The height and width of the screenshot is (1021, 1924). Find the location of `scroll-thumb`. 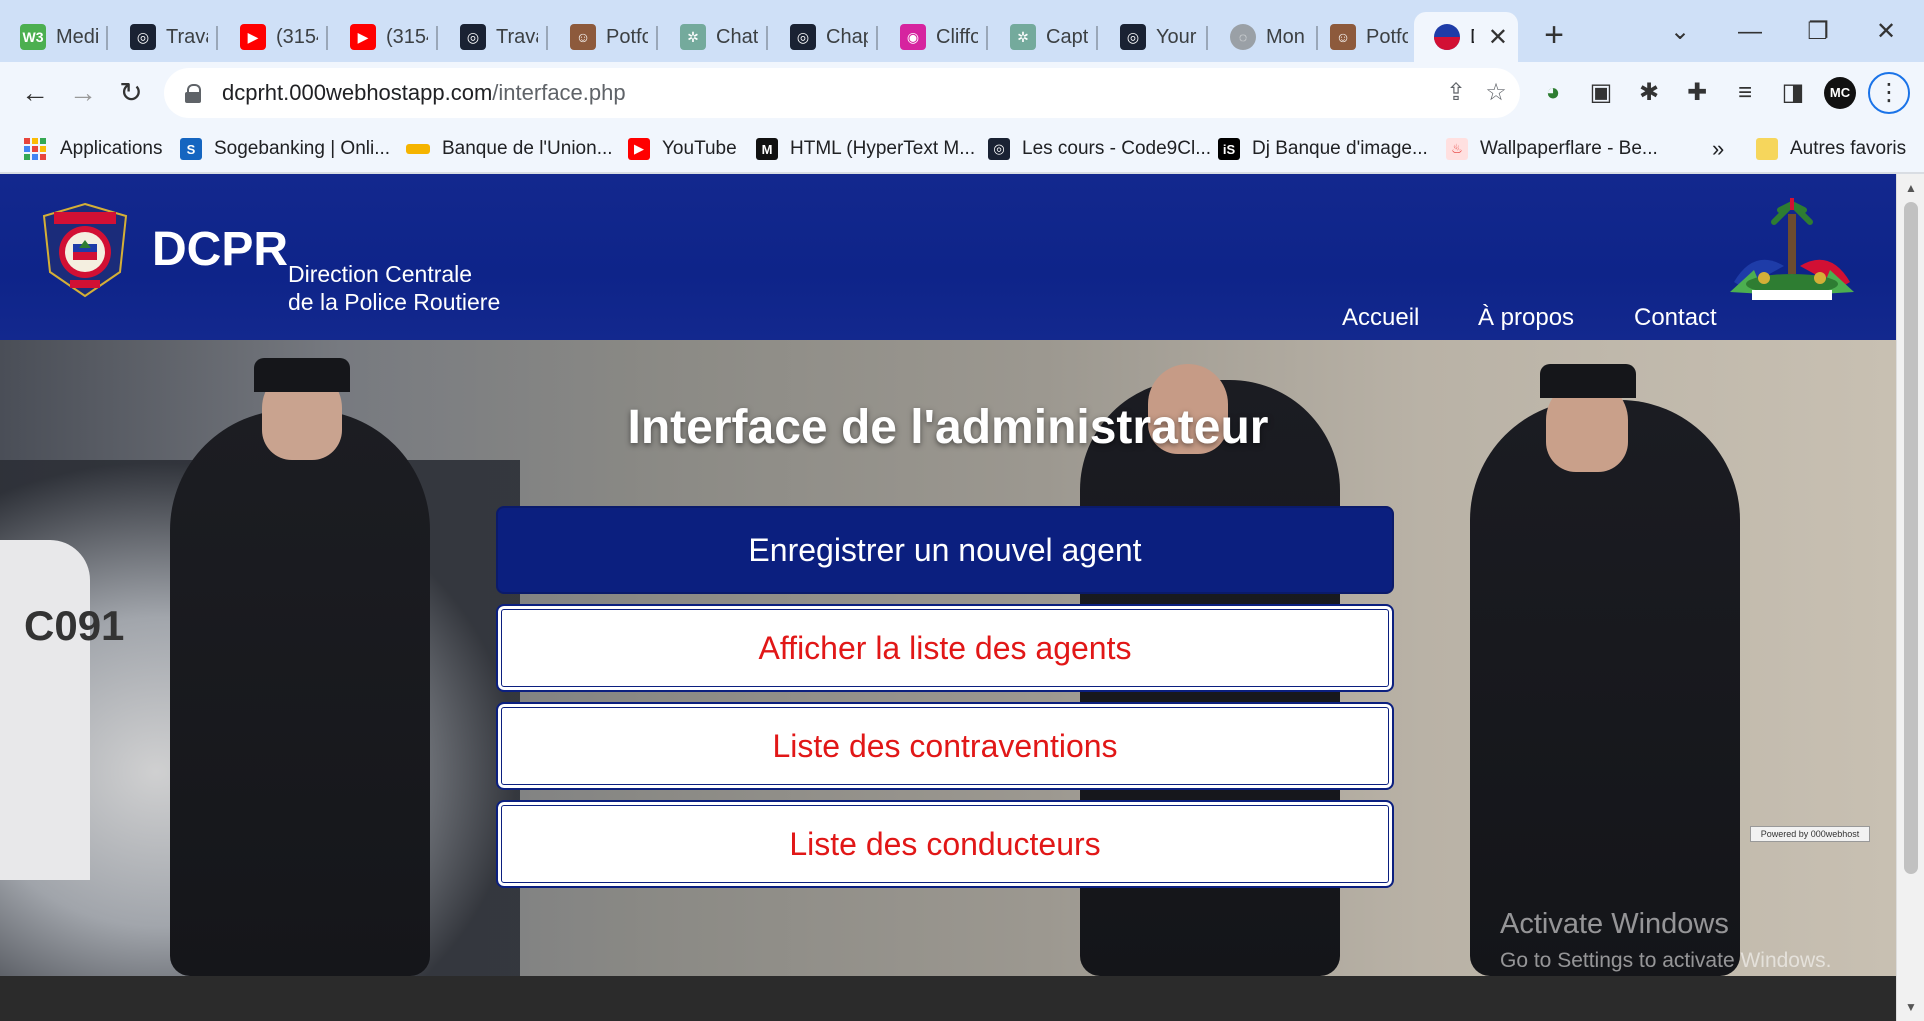

scroll-thumb is located at coordinates (1911, 538).